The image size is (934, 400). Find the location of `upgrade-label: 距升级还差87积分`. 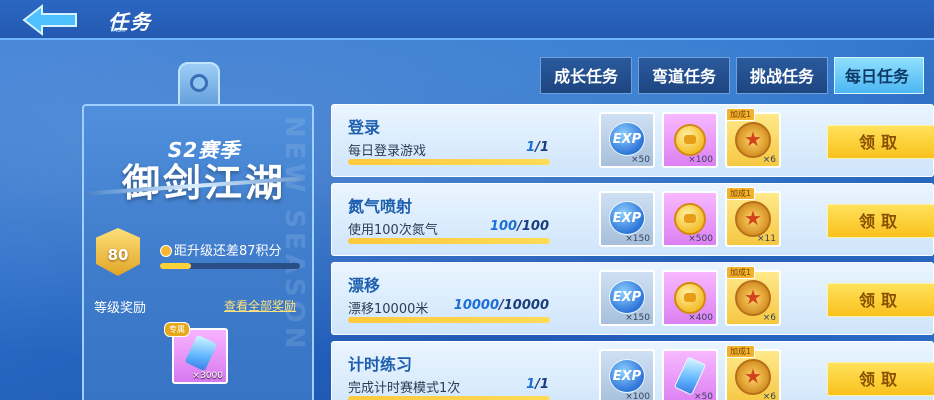

upgrade-label: 距升级还差87积分 is located at coordinates (228, 251).